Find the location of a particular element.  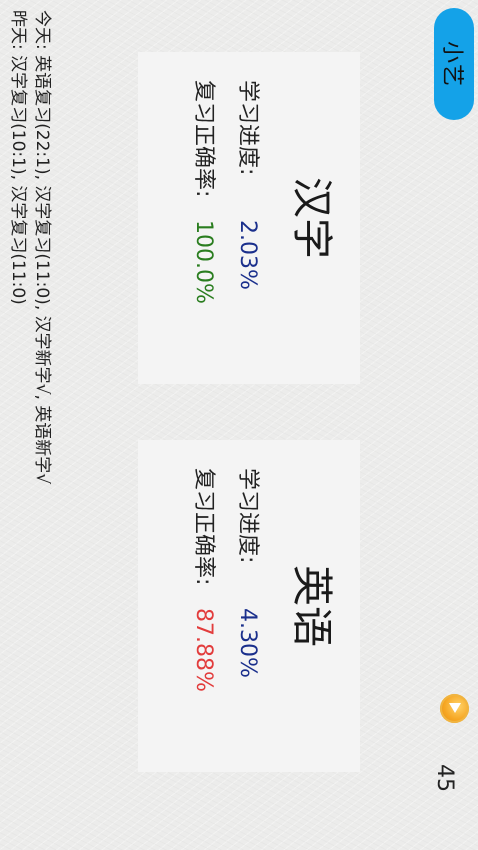

card-title: 汉字 is located at coordinates (312, 218).